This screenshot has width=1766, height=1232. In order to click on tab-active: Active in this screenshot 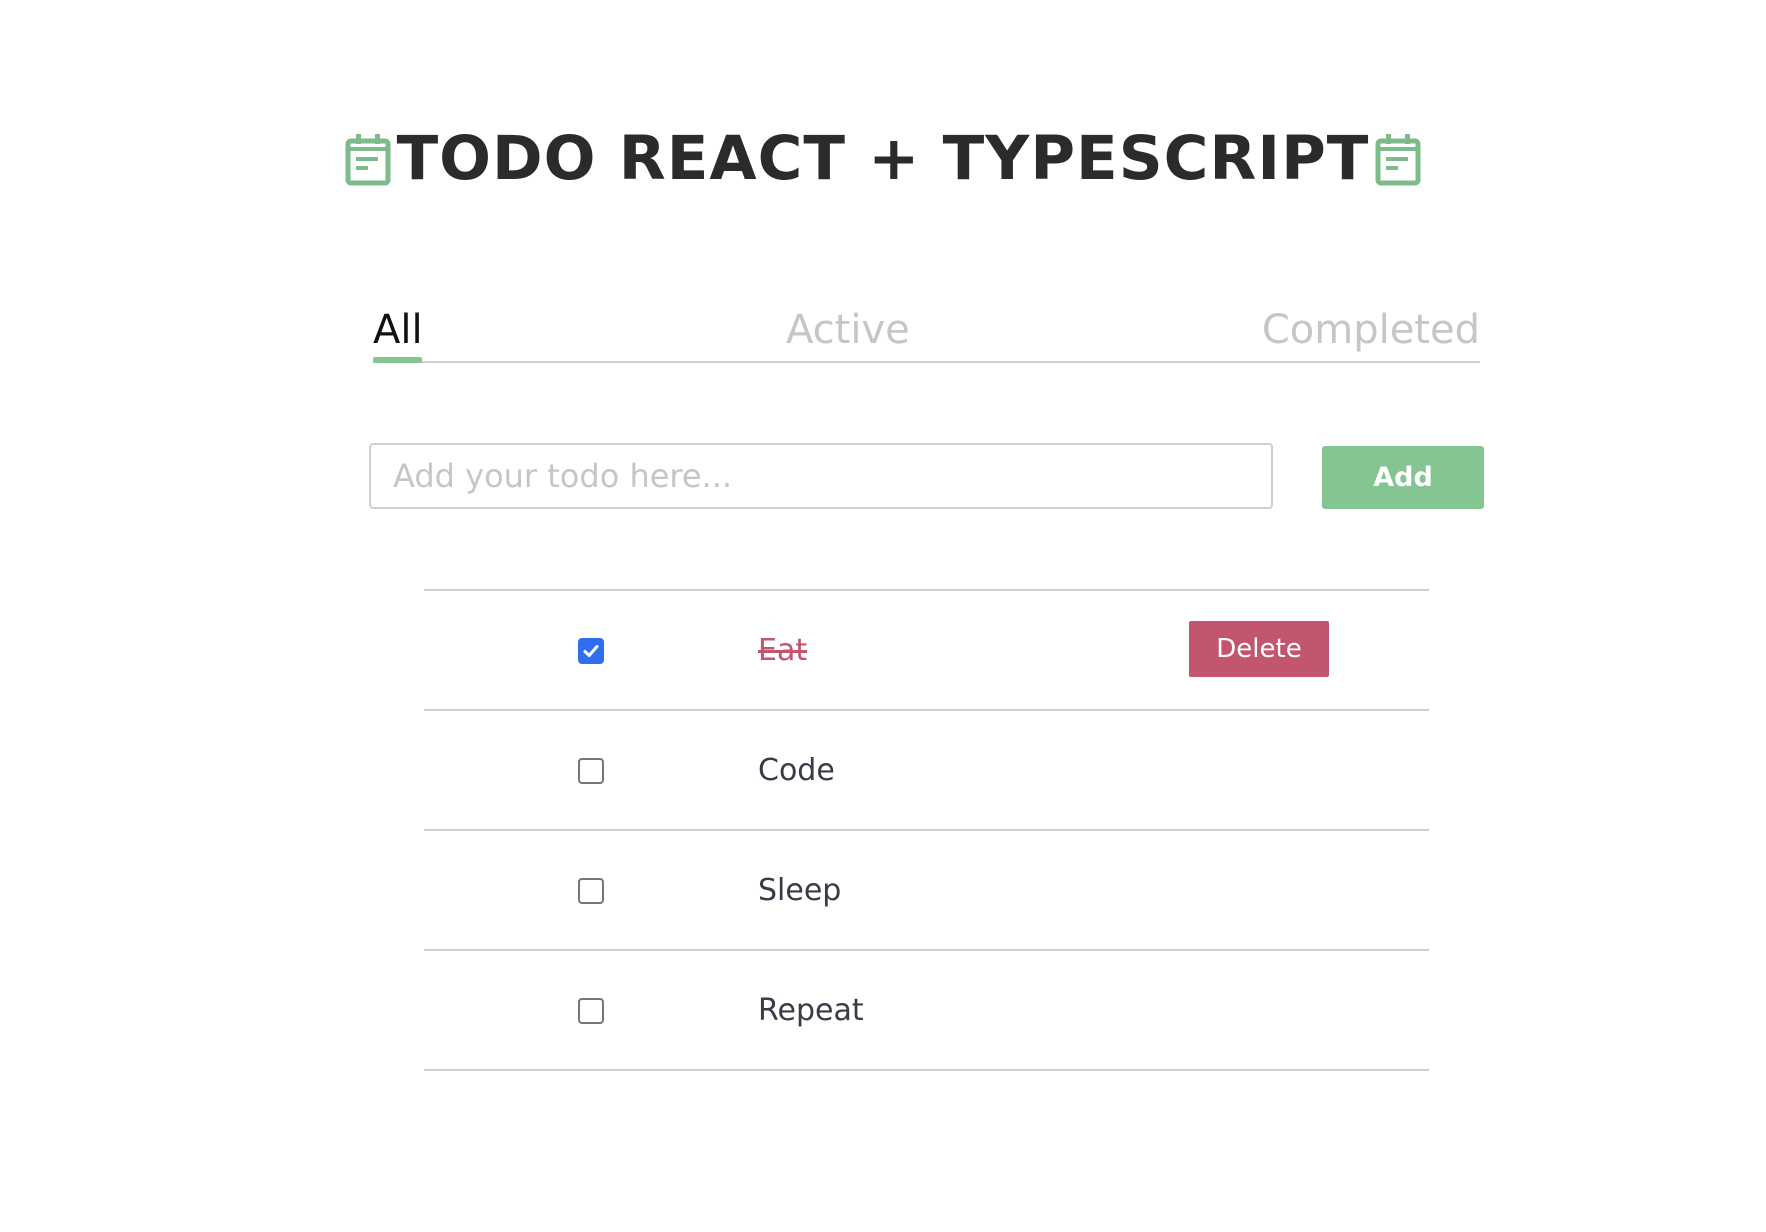, I will do `click(848, 330)`.